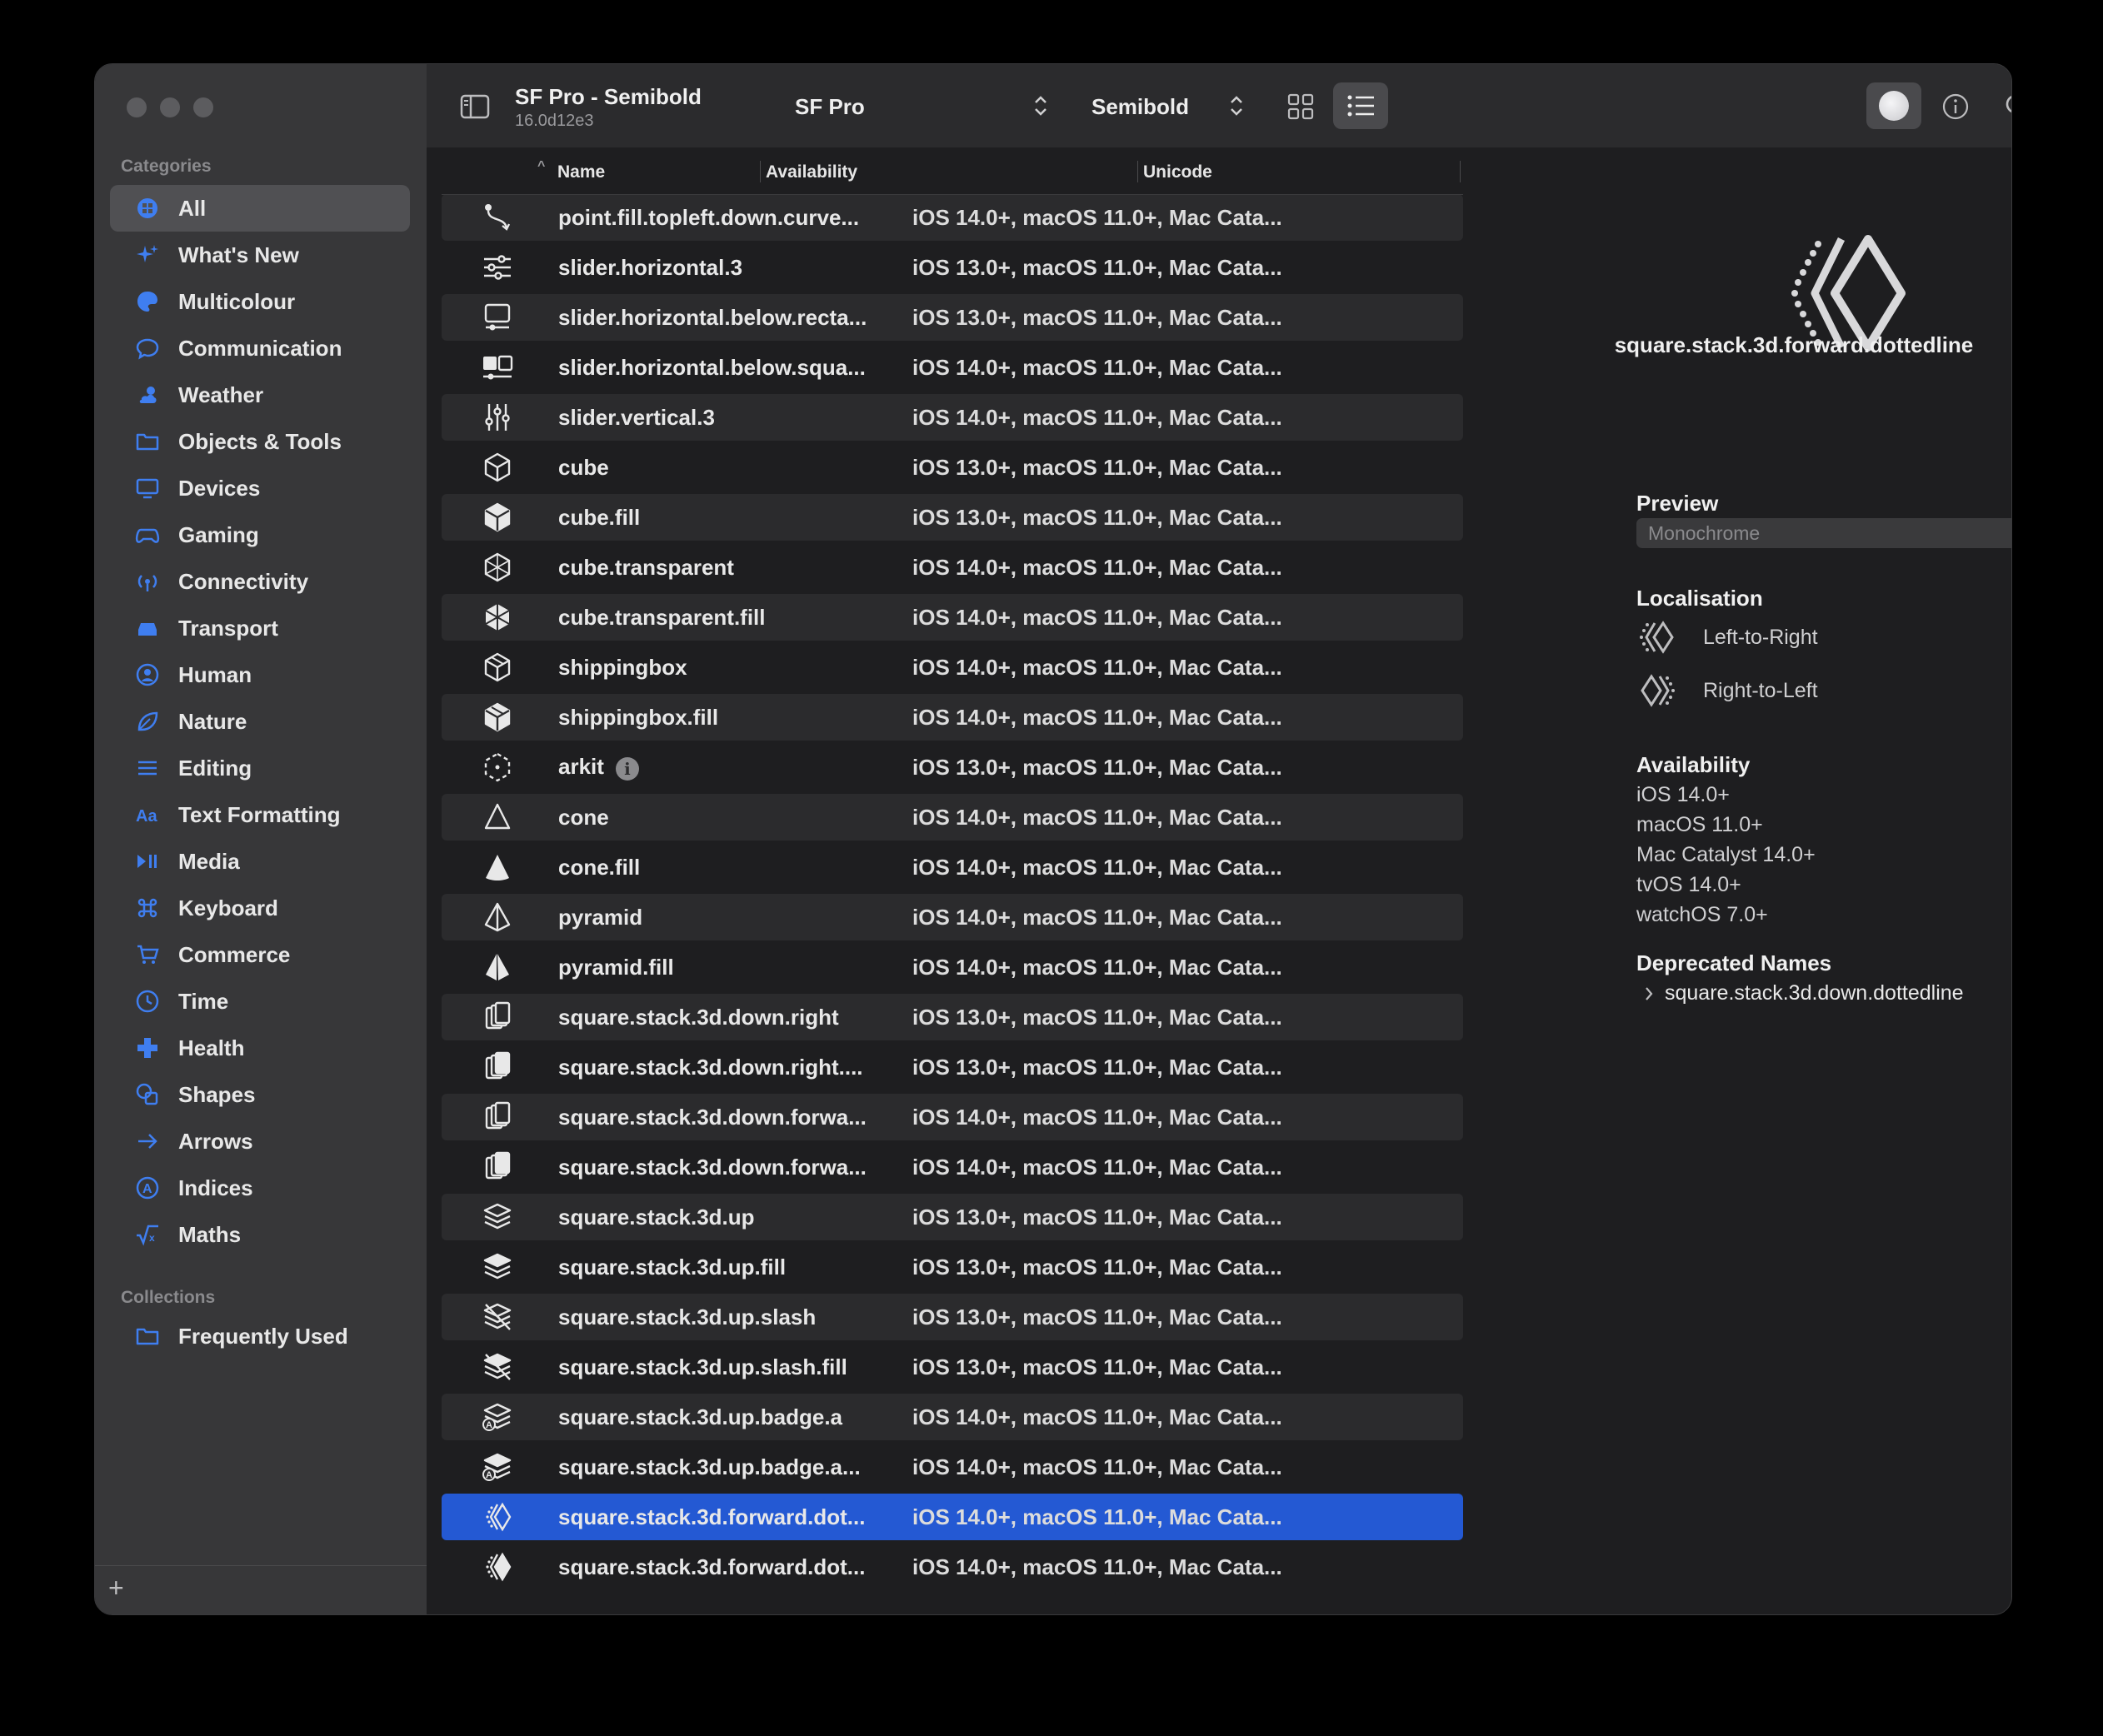 Image resolution: width=2103 pixels, height=1736 pixels. Describe the element at coordinates (260, 1142) in the screenshot. I see `category-item-arrows: Arrows` at that location.